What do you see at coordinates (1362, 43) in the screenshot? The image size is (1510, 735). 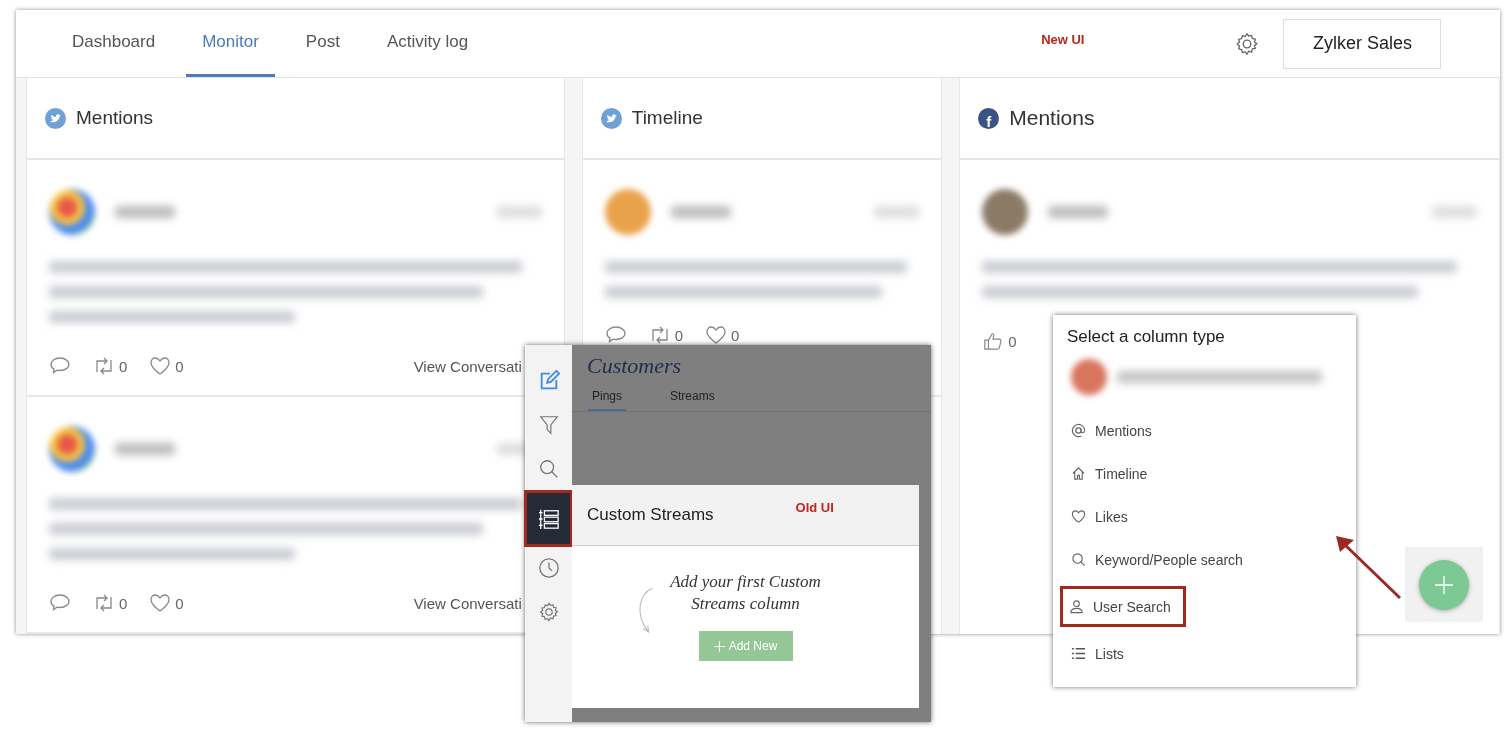 I see `account-button: Zylker Sales` at bounding box center [1362, 43].